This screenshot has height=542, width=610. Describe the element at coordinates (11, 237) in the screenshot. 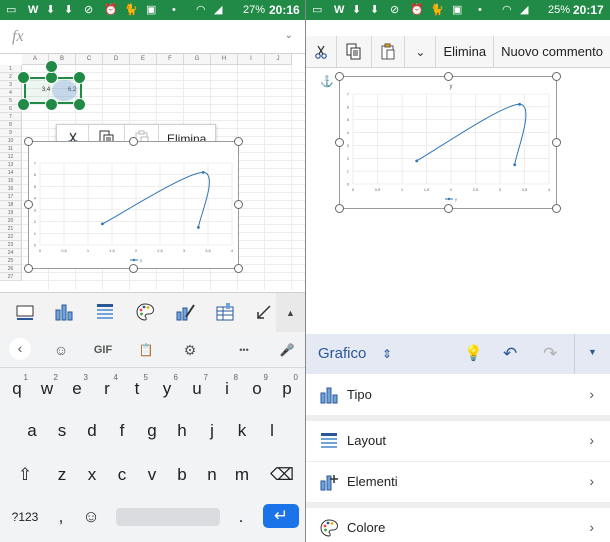

I see `row-header: 22` at that location.